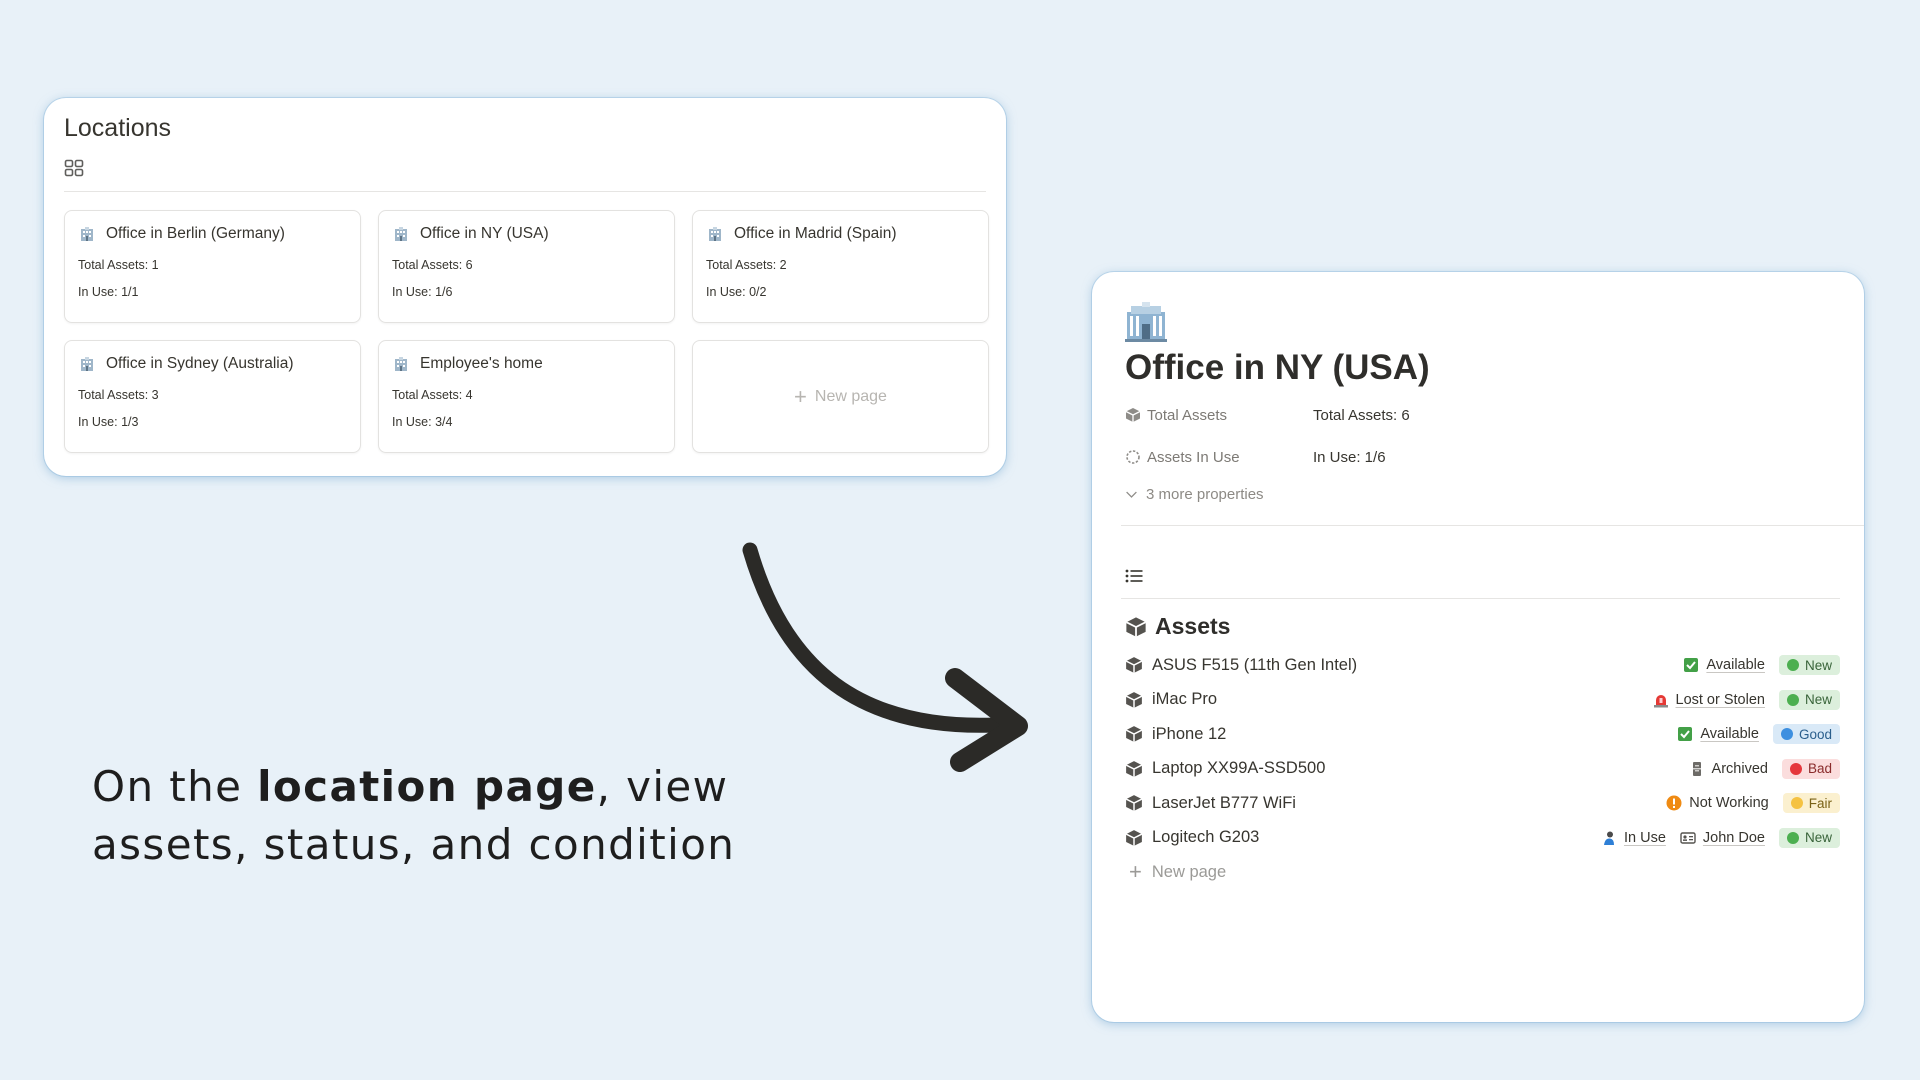 Image resolution: width=1920 pixels, height=1080 pixels. I want to click on asset-status: In Use, so click(1633, 838).